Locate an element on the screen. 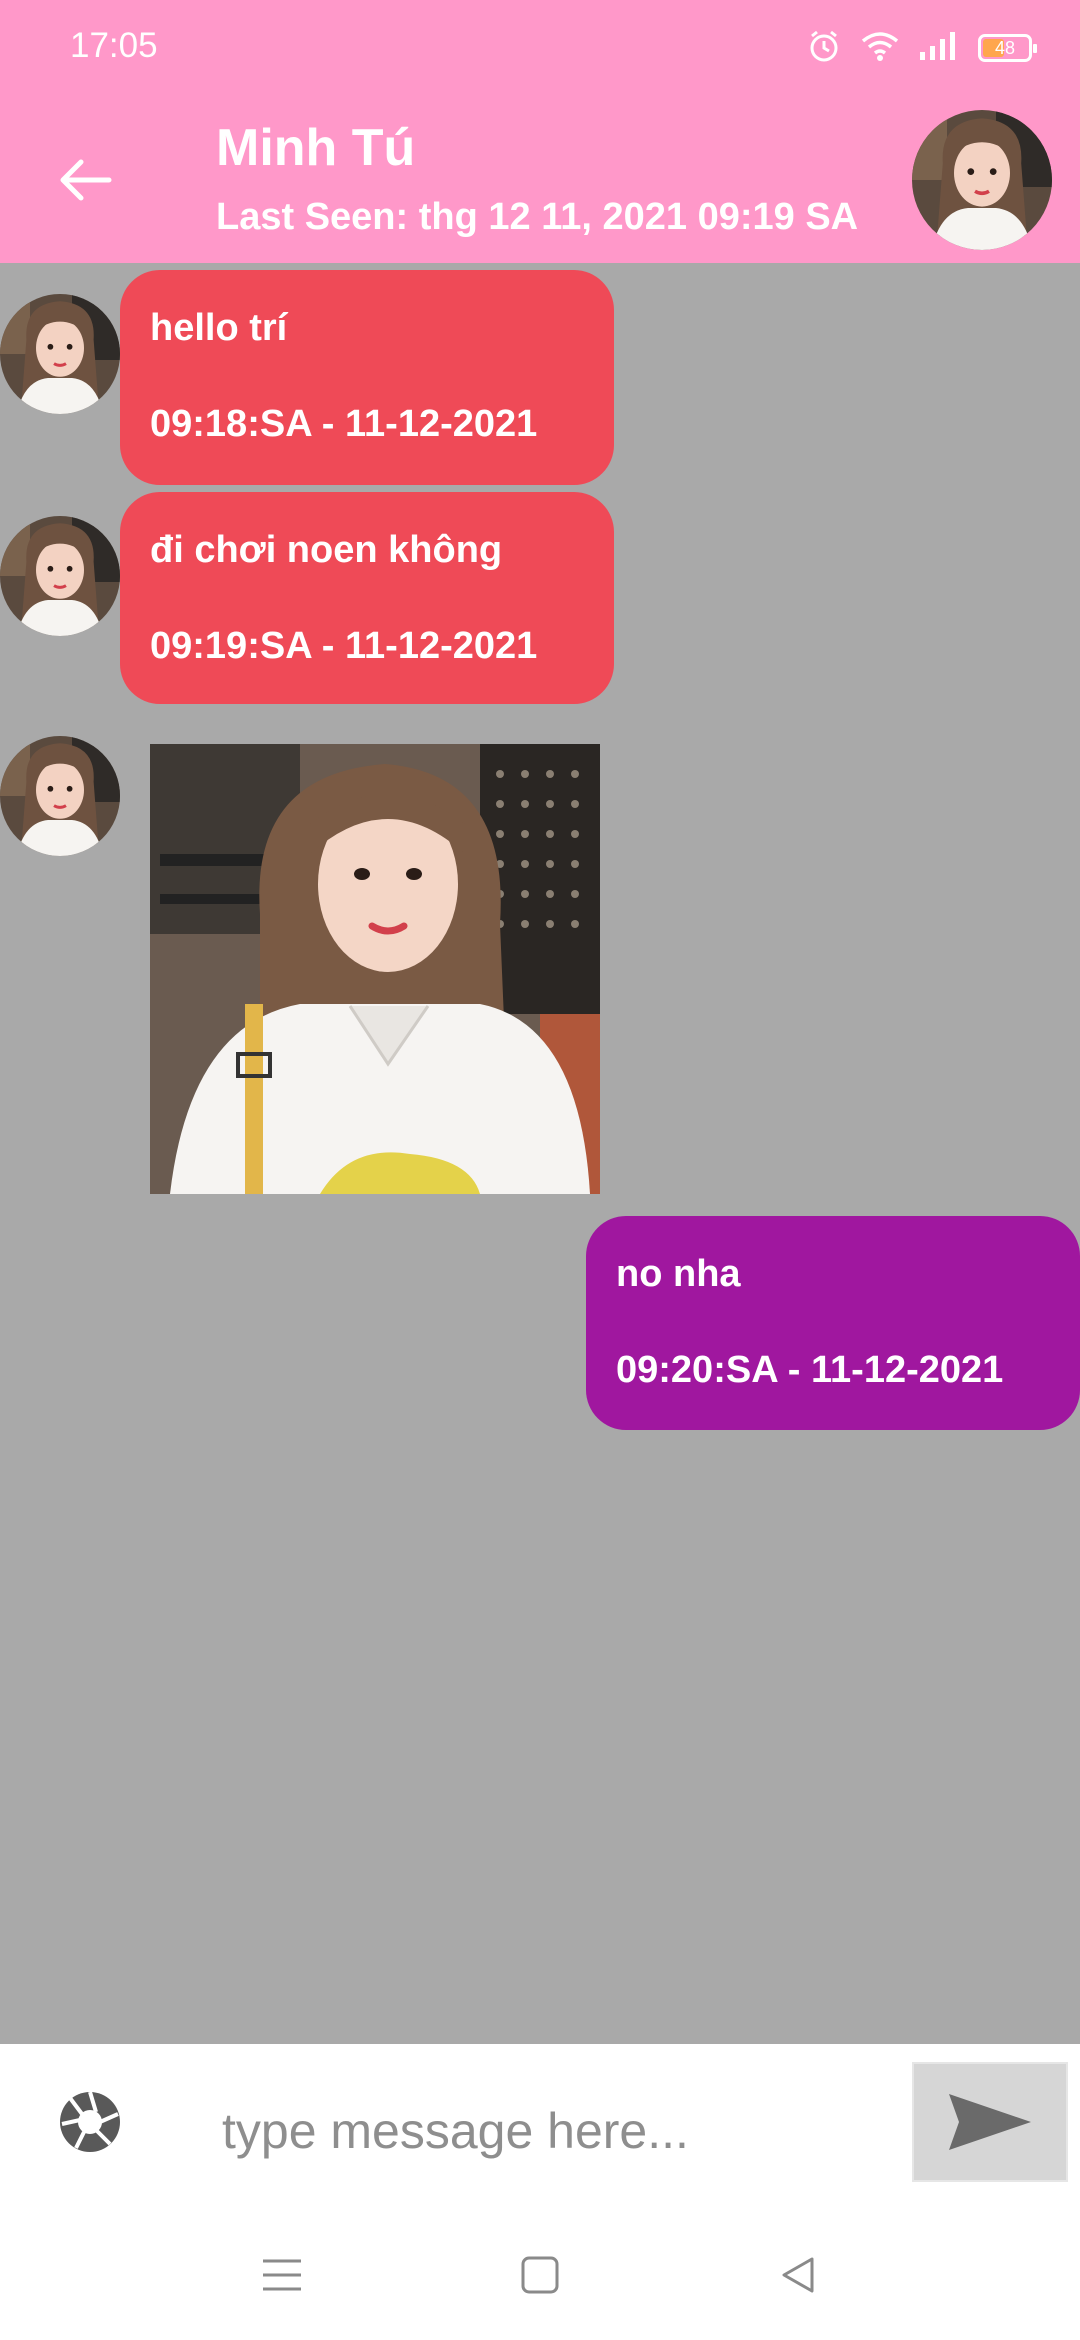  status-icons: 48 is located at coordinates (921, 48).